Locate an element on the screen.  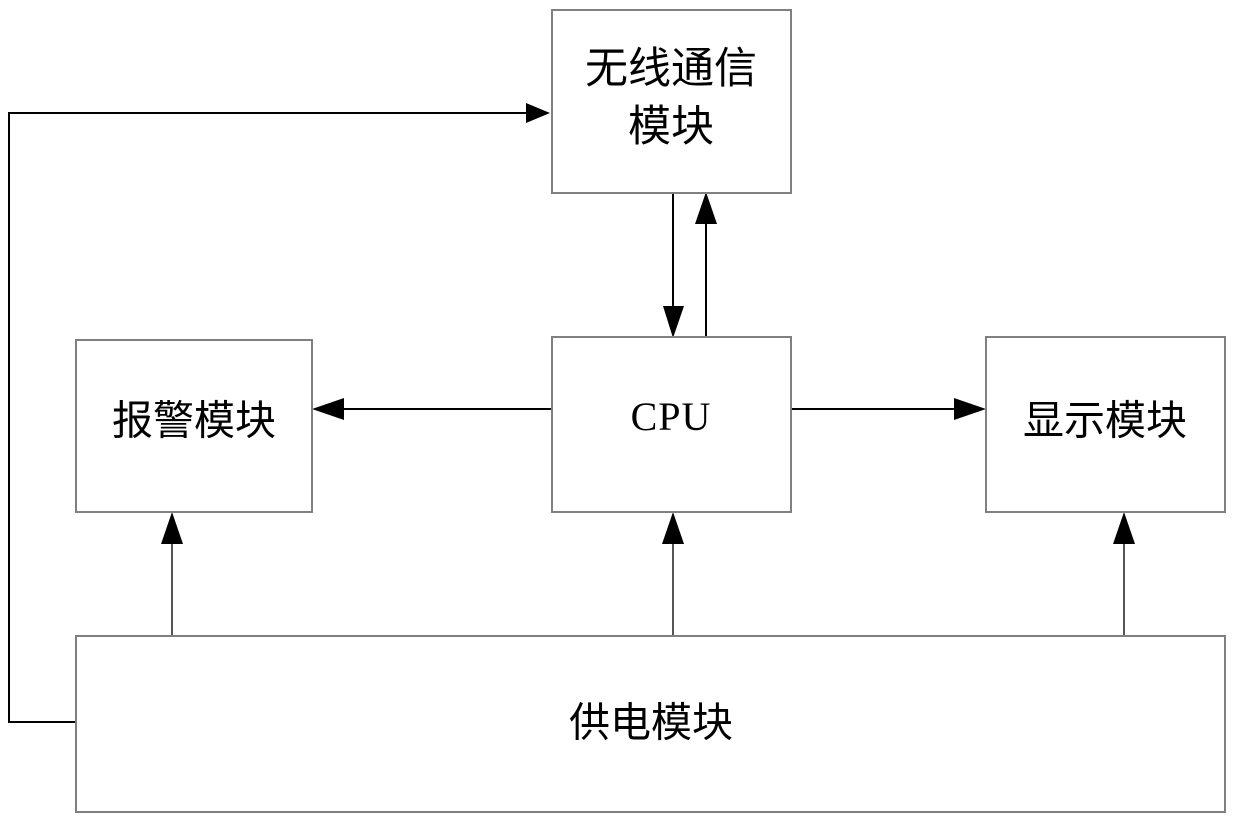
cpu-to-alarm-arrowhead is located at coordinates (328, 409).